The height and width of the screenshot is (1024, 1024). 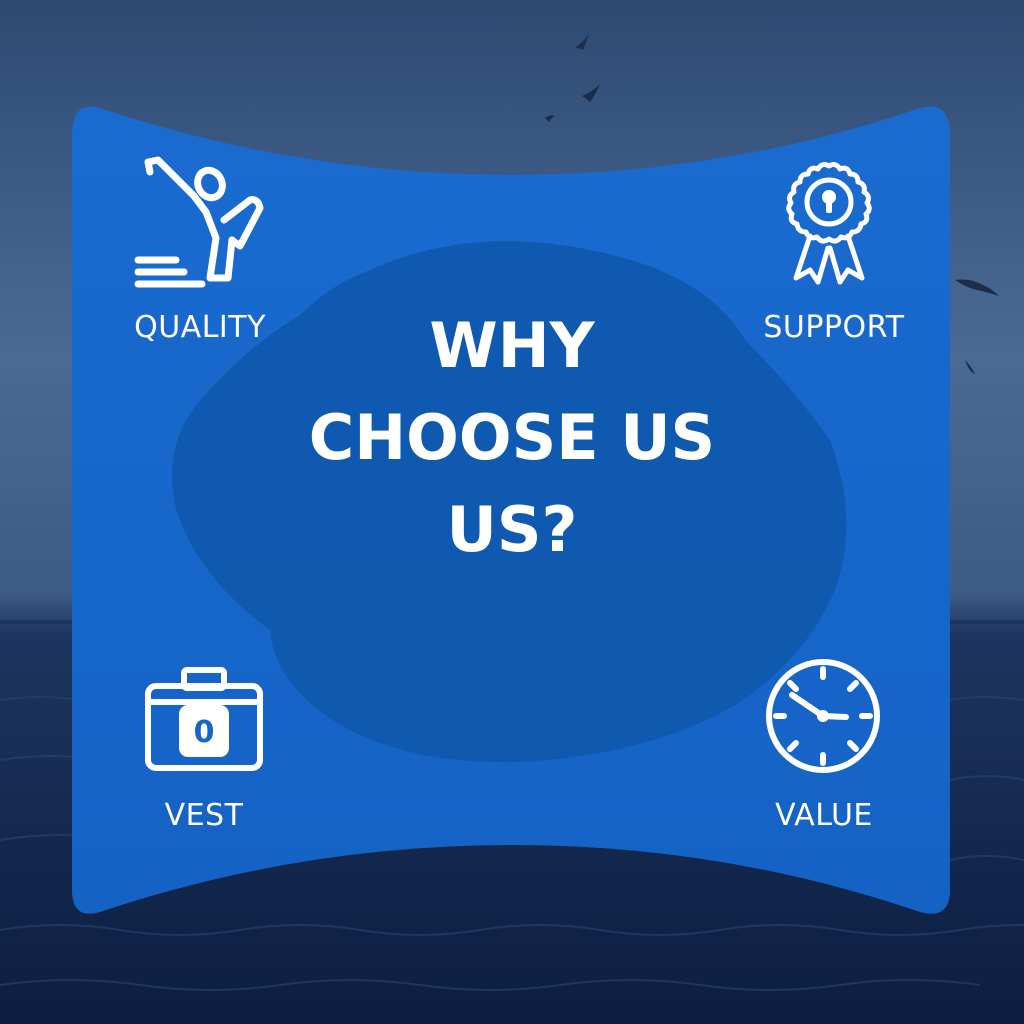 I want to click on award-ribbon-icon, so click(x=829, y=223).